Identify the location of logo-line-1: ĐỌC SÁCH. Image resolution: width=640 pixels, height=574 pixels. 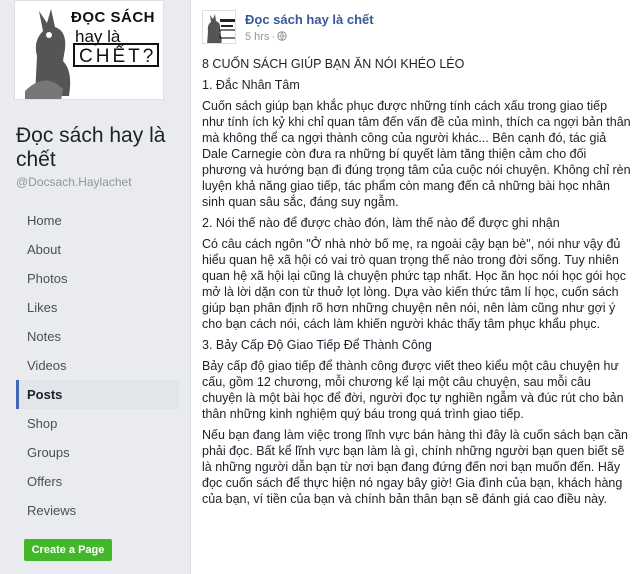
(113, 17).